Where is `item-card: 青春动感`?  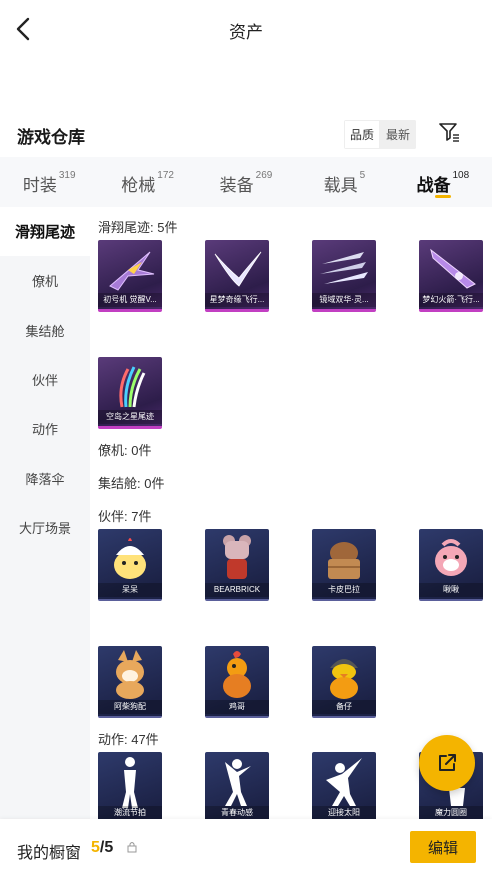 item-card: 青春动感 is located at coordinates (237, 785).